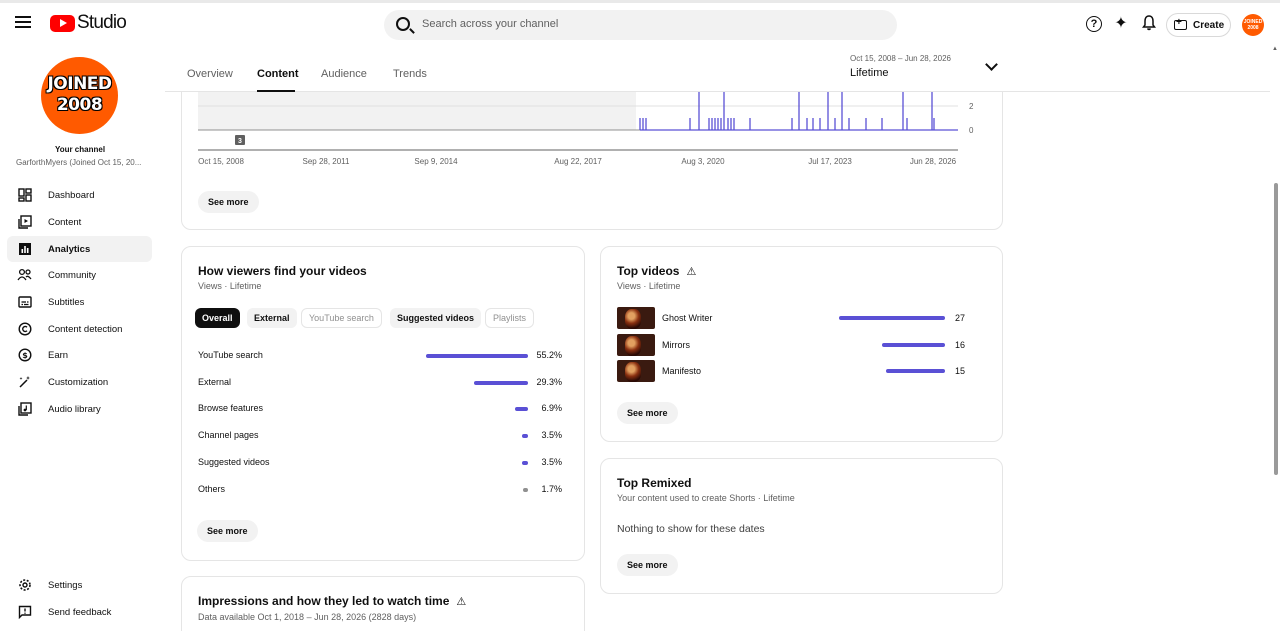 The width and height of the screenshot is (1280, 631). What do you see at coordinates (959, 371) in the screenshot?
I see `video-views-count: 15` at bounding box center [959, 371].